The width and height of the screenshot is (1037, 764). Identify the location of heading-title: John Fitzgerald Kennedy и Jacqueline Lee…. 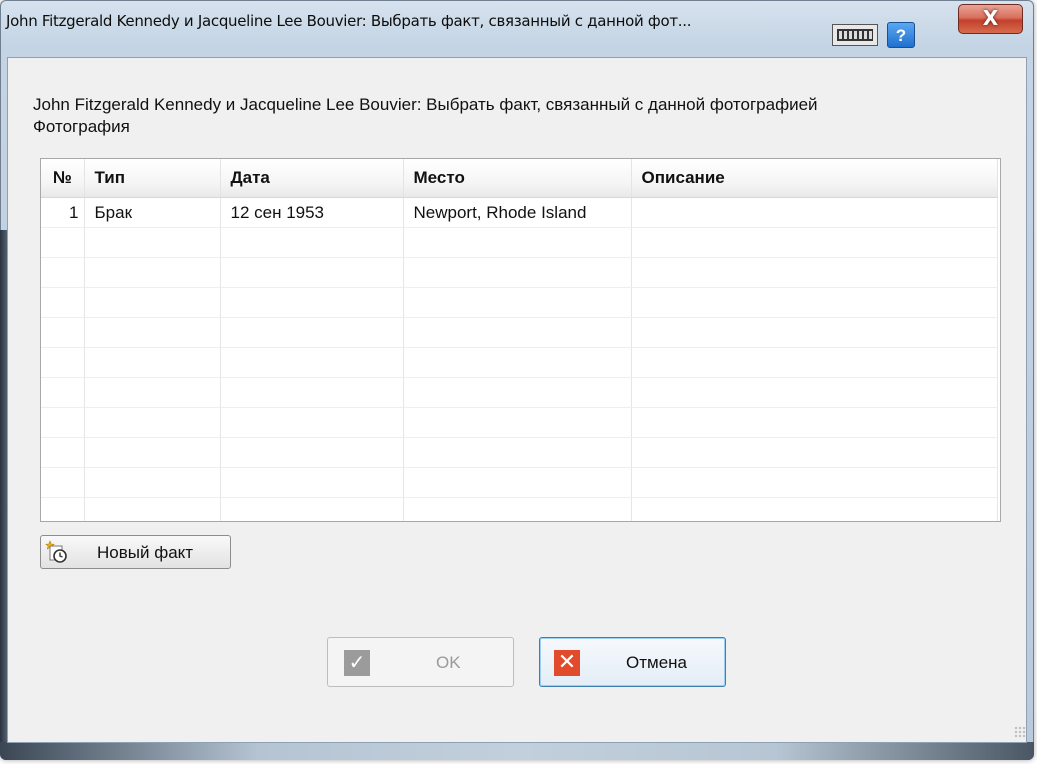
(425, 104).